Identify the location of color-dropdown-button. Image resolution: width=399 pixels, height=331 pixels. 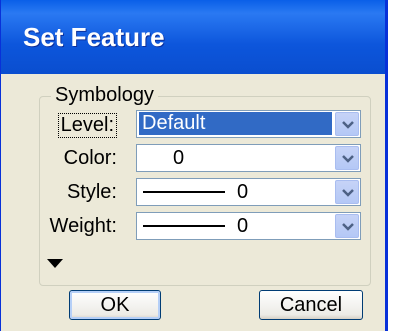
(347, 158).